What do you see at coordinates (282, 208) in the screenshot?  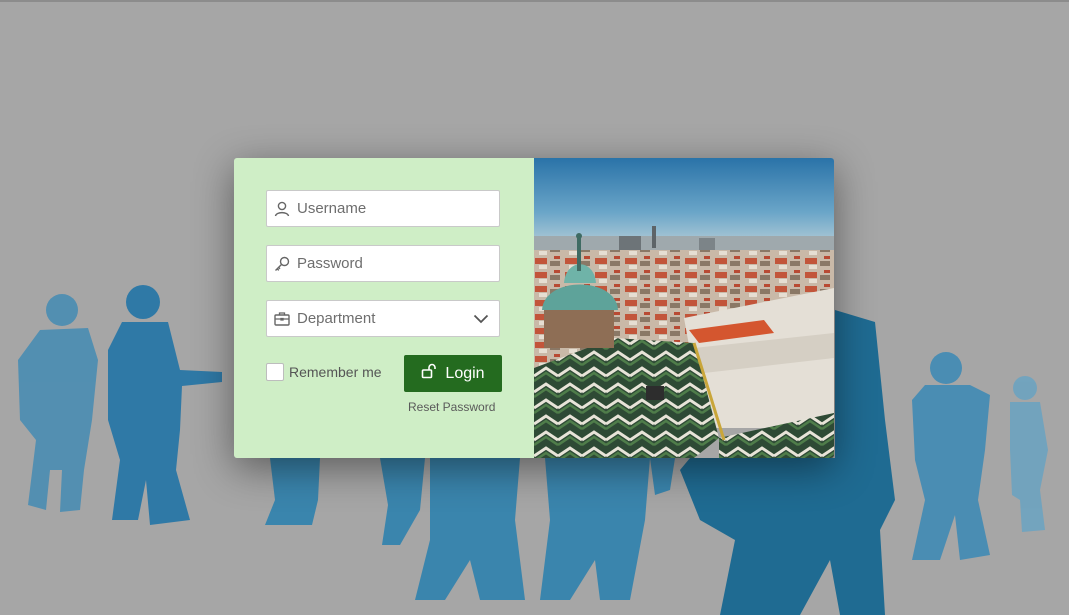 I see `user-icon` at bounding box center [282, 208].